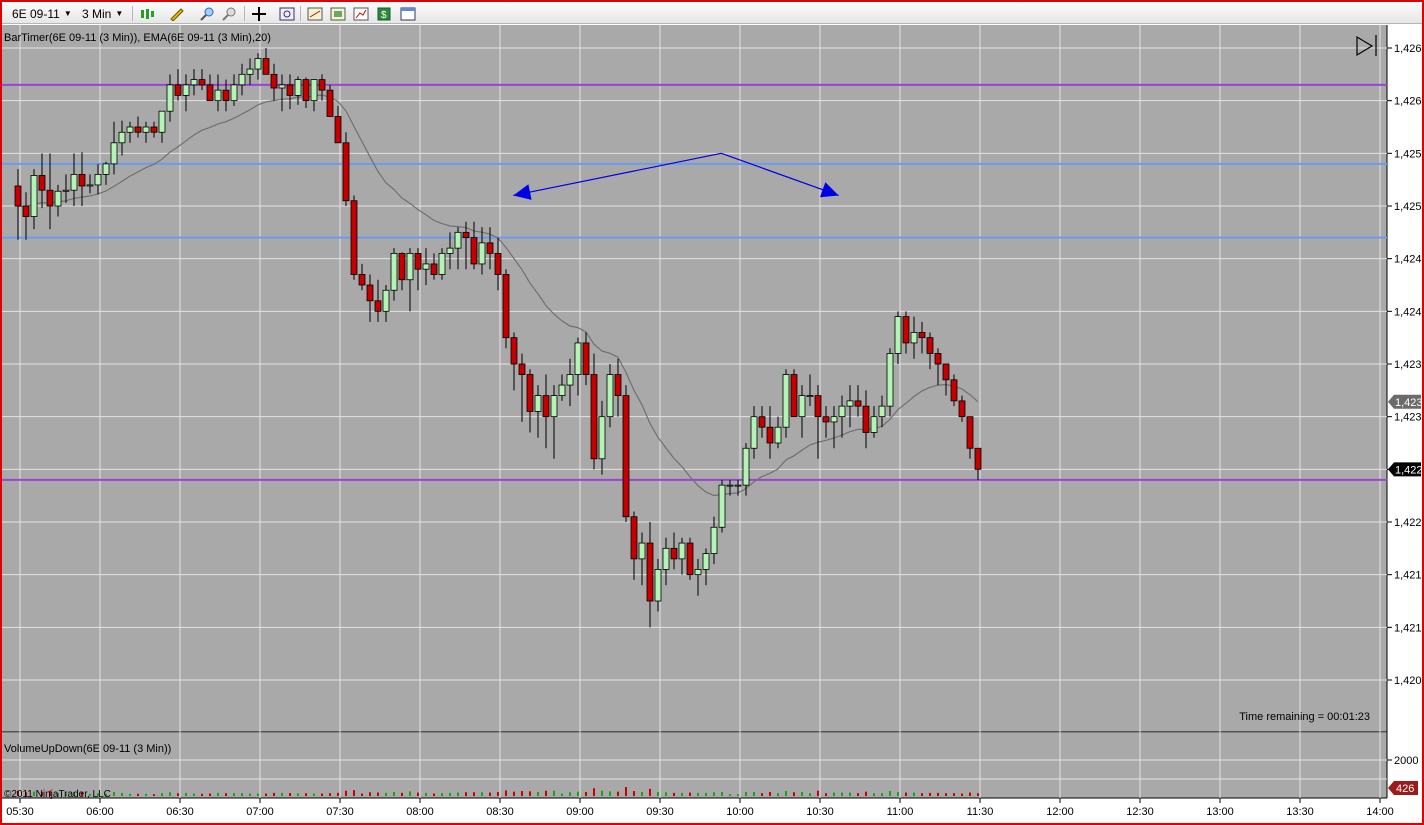  Describe the element at coordinates (20, 812) in the screenshot. I see `x-tick-label: 05:30` at that location.